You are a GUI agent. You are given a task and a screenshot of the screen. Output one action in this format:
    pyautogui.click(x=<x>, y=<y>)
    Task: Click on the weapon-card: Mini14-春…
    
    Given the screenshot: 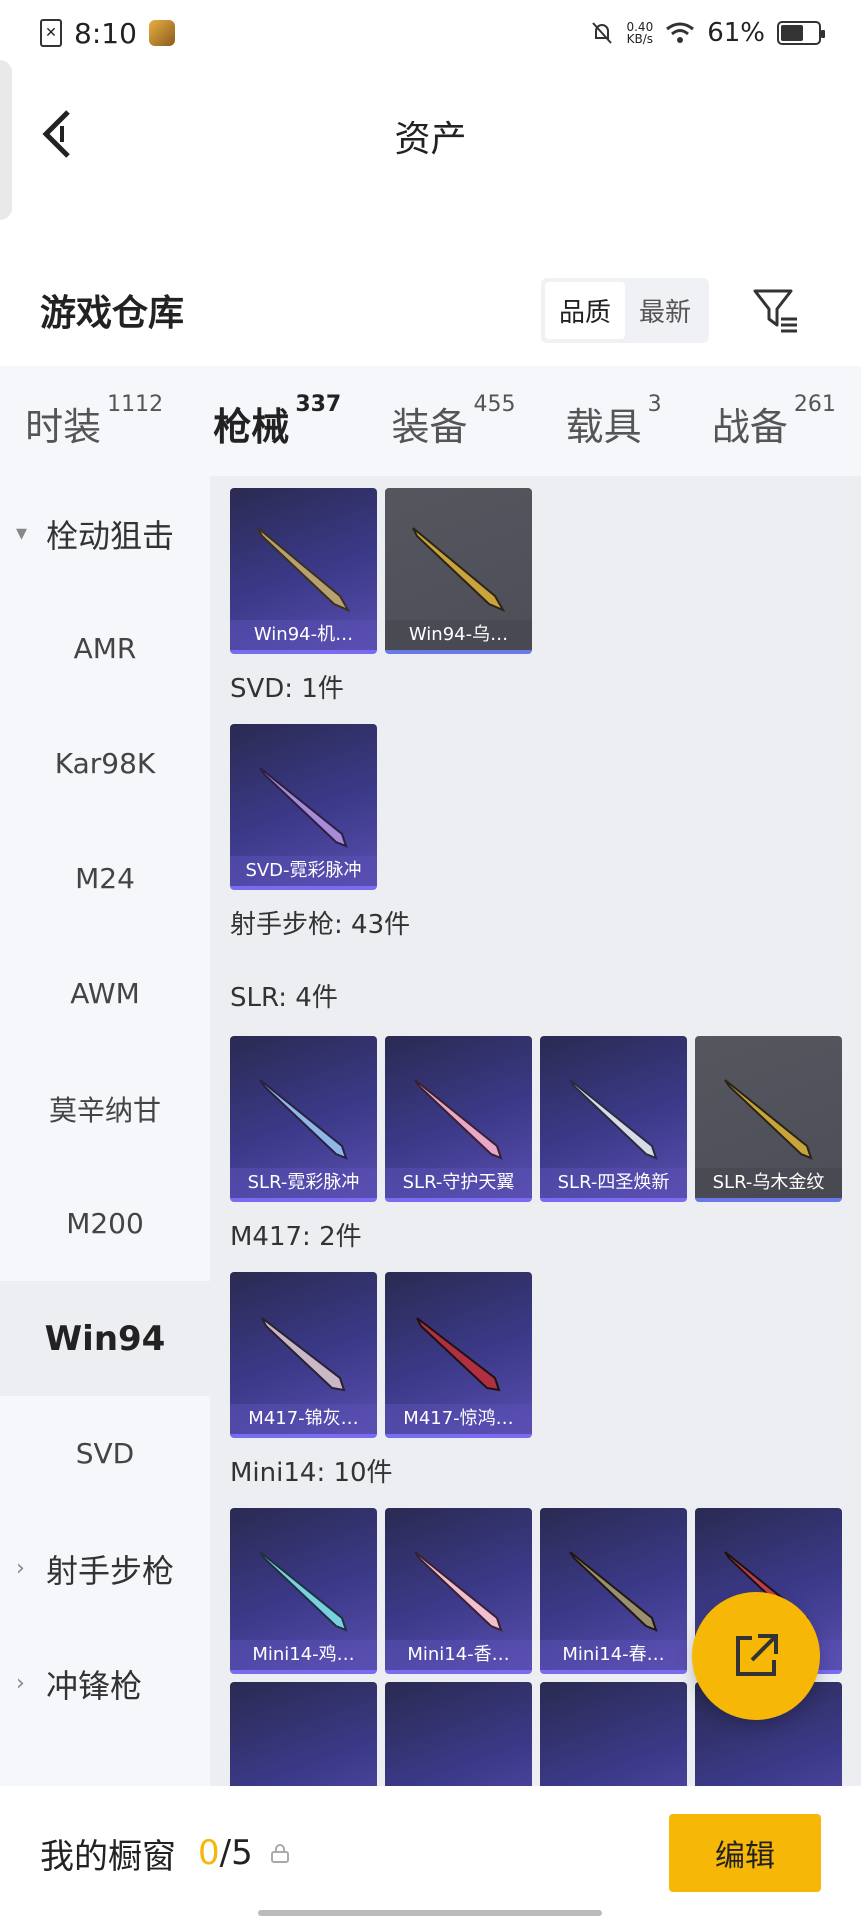 What is the action you would take?
    pyautogui.click(x=613, y=1591)
    